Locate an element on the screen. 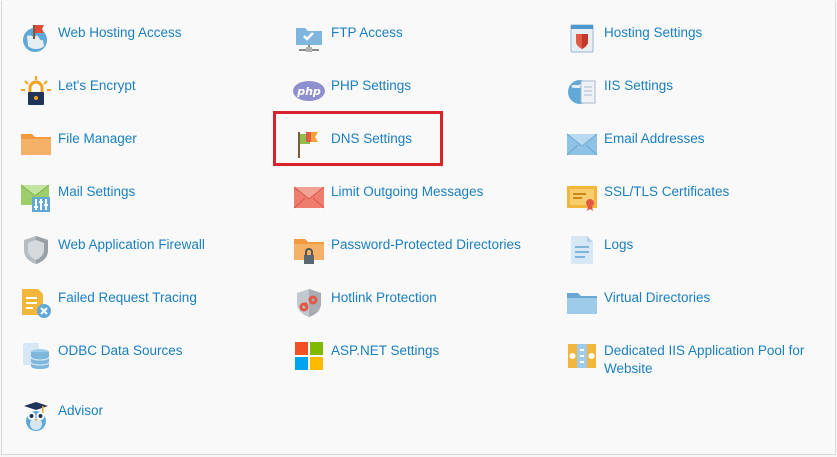 Image resolution: width=837 pixels, height=457 pixels. tool-web-hosting-access: Web Hosting Access is located at coordinates (101, 38).